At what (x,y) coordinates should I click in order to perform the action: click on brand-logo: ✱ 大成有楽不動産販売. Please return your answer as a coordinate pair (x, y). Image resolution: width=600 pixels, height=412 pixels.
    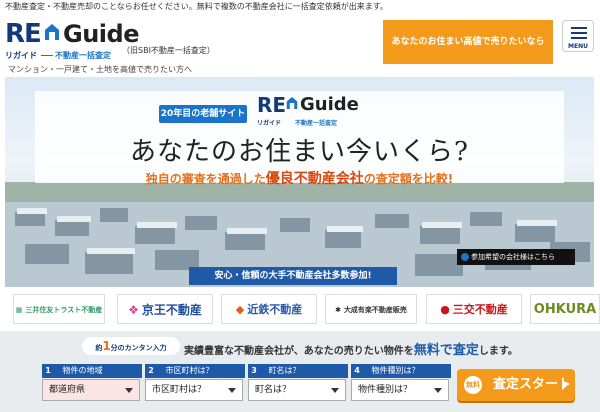
    Looking at the image, I should click on (371, 309).